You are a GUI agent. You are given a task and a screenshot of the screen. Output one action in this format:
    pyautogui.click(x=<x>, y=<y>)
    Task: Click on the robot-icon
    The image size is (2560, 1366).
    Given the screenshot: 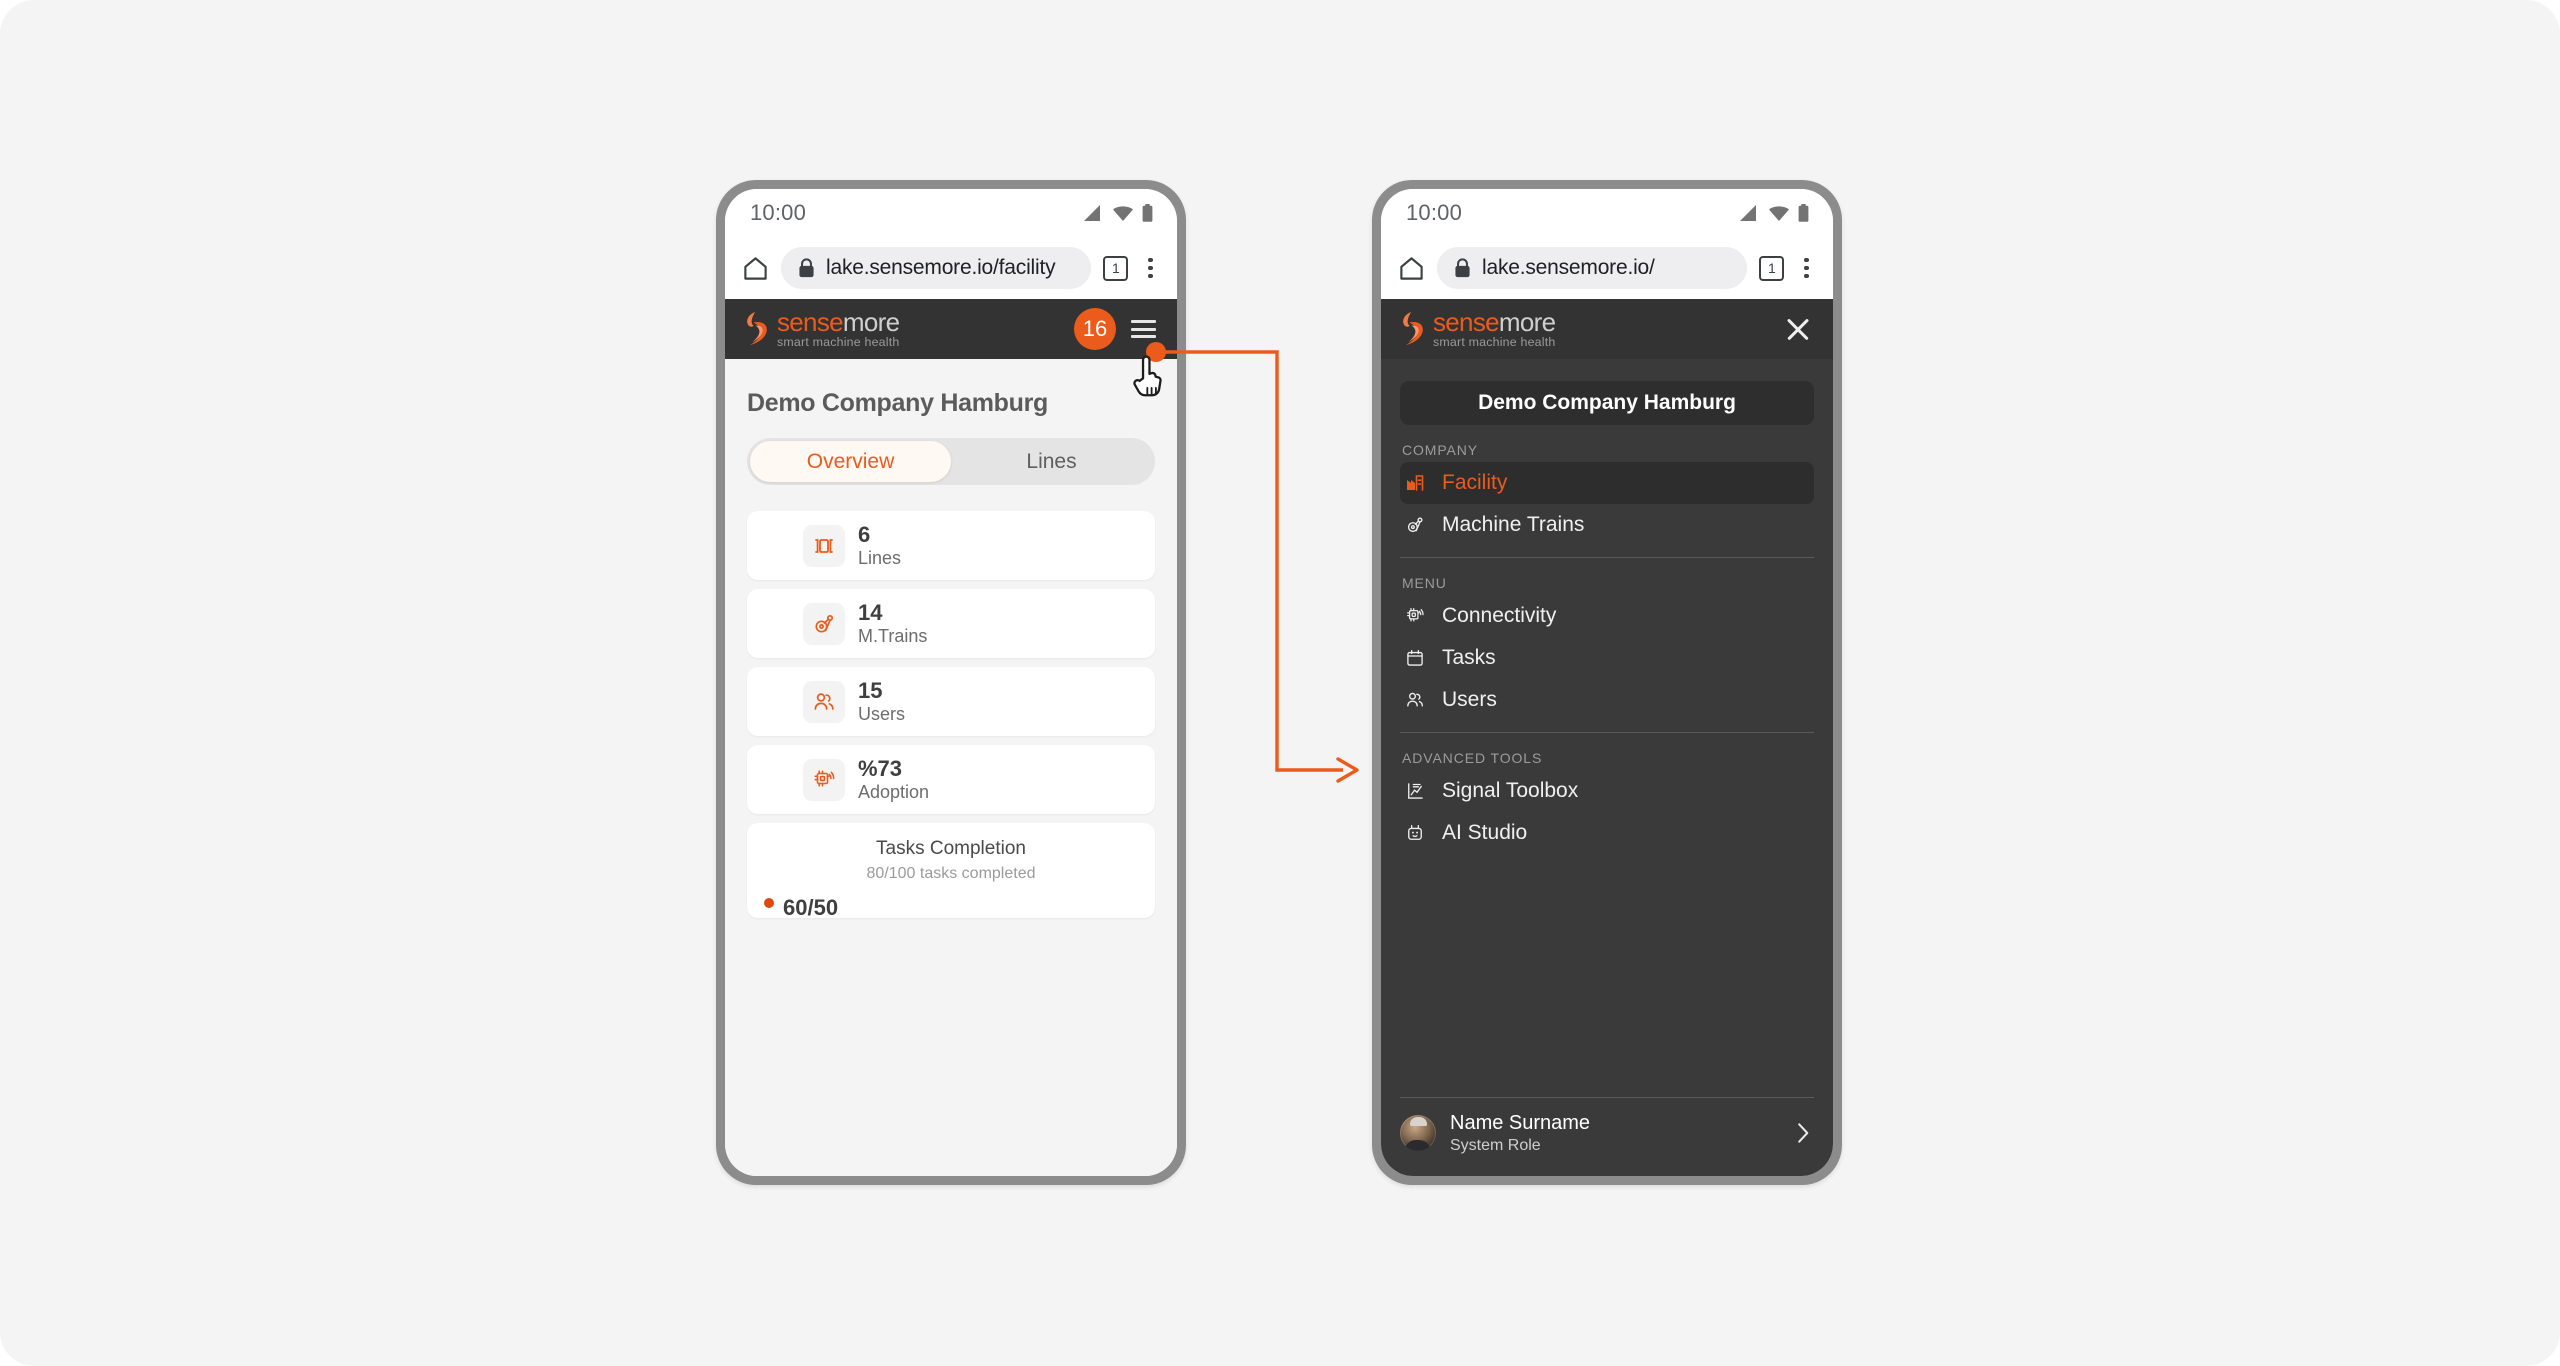 What is the action you would take?
    pyautogui.click(x=1415, y=833)
    